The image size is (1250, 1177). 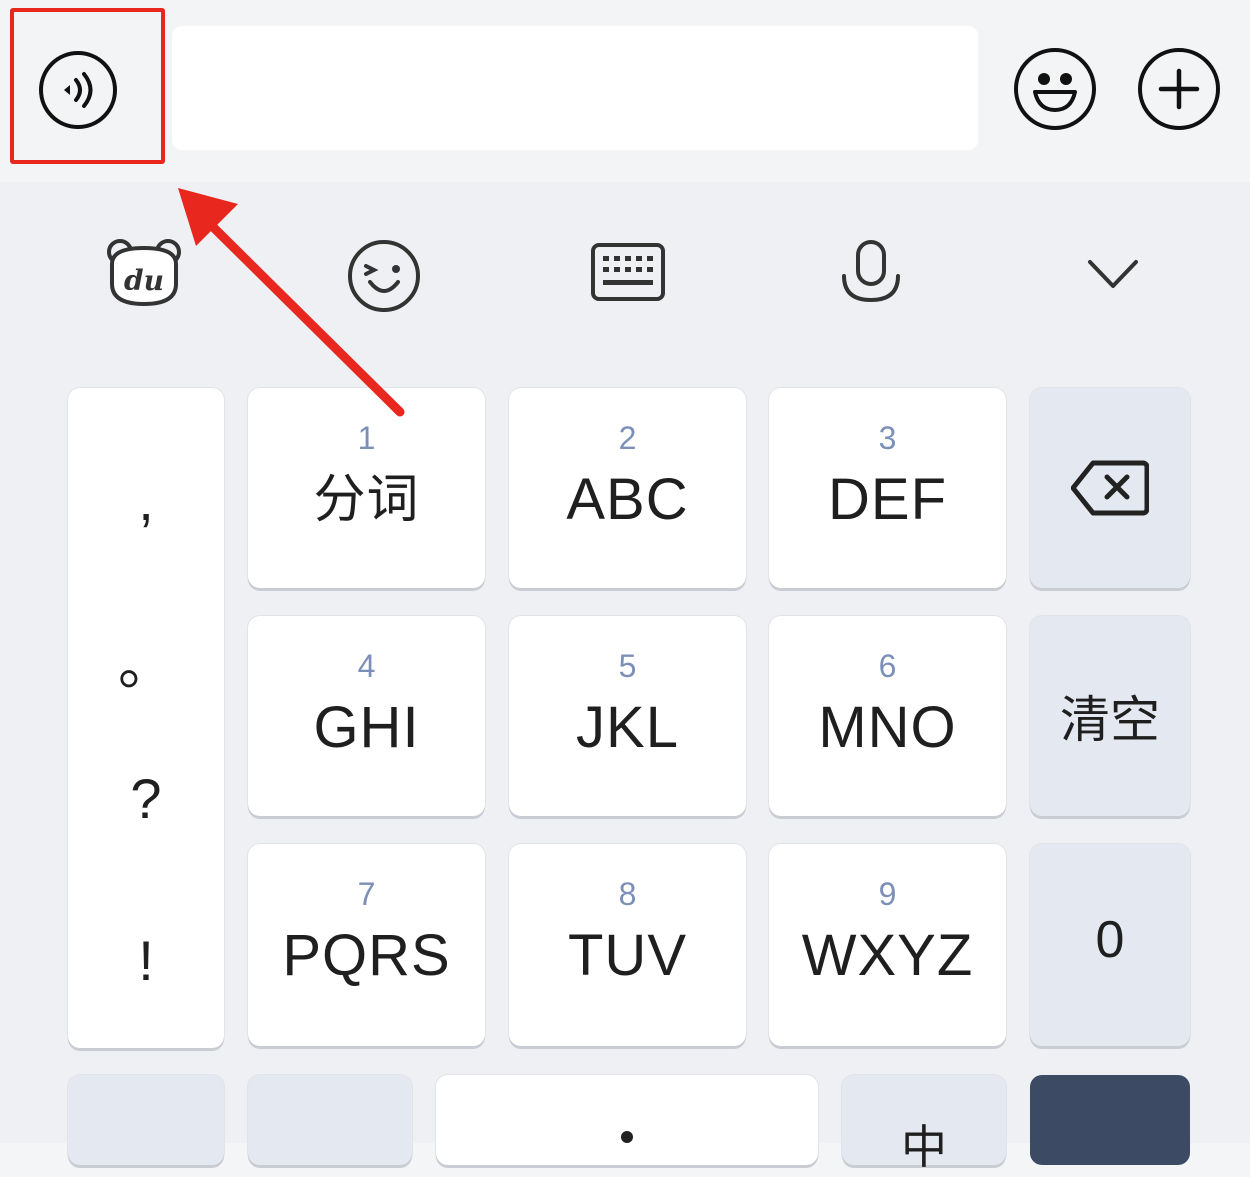 I want to click on punct-exclaim: !, so click(x=146, y=960).